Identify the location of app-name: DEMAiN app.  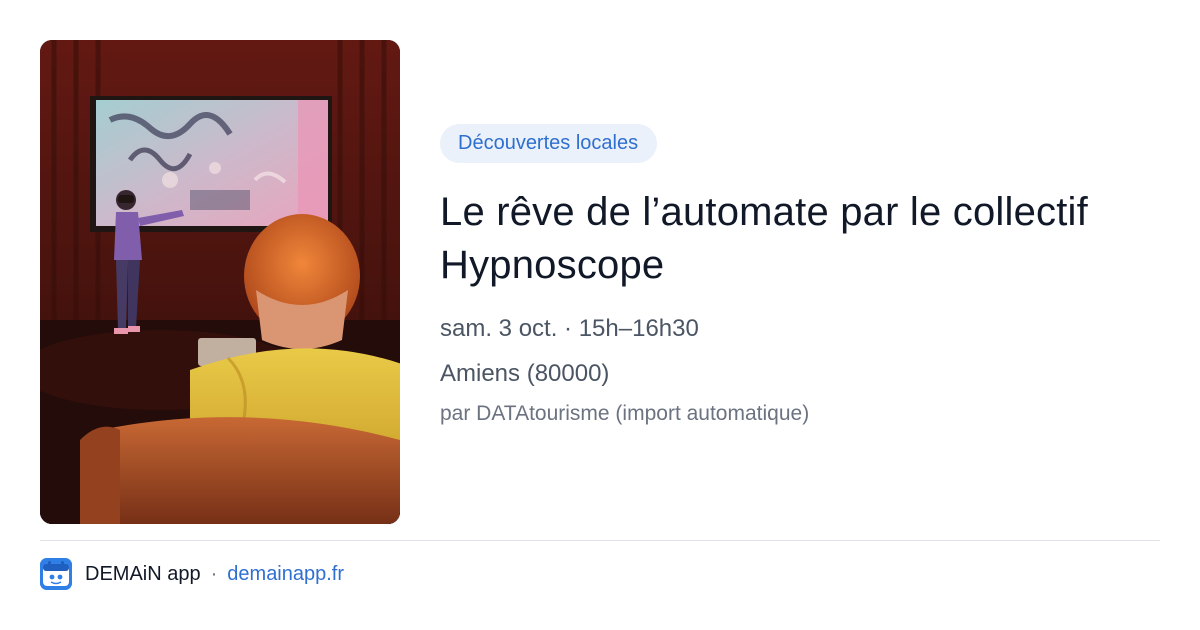
(143, 573).